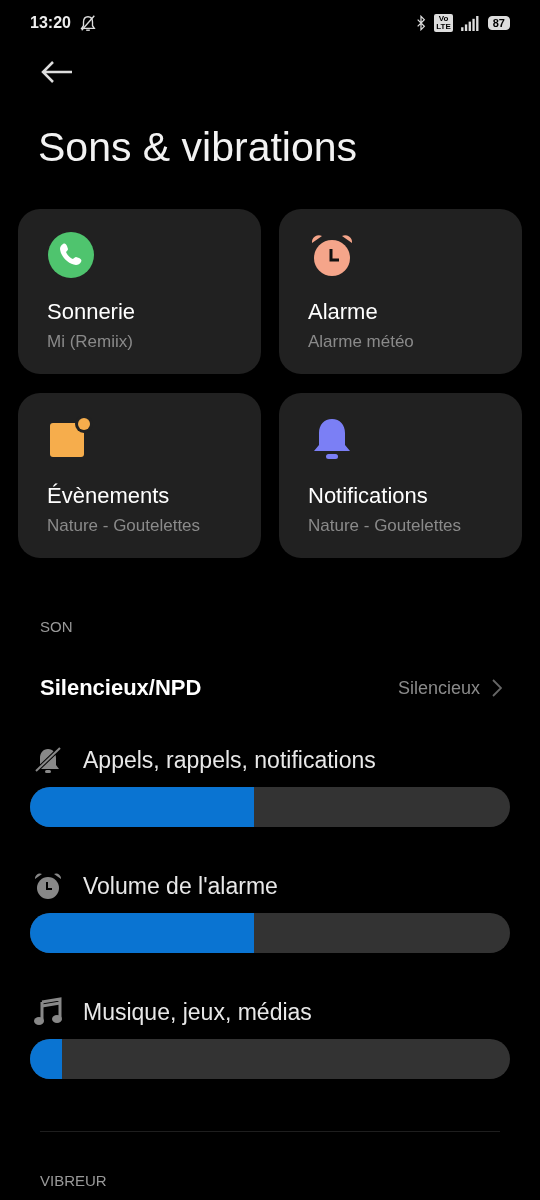  What do you see at coordinates (71, 255) in the screenshot?
I see `phone-icon` at bounding box center [71, 255].